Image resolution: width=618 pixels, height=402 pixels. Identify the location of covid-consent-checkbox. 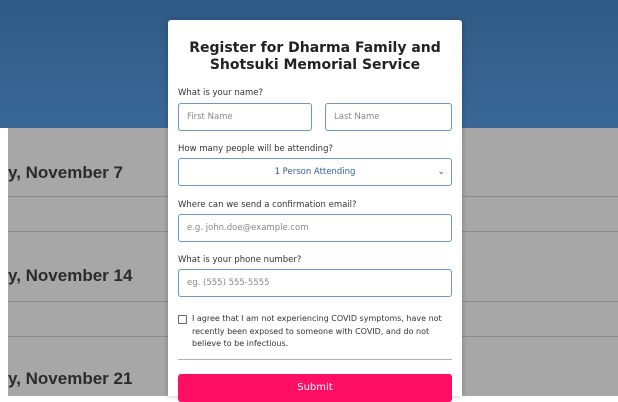
(182, 319).